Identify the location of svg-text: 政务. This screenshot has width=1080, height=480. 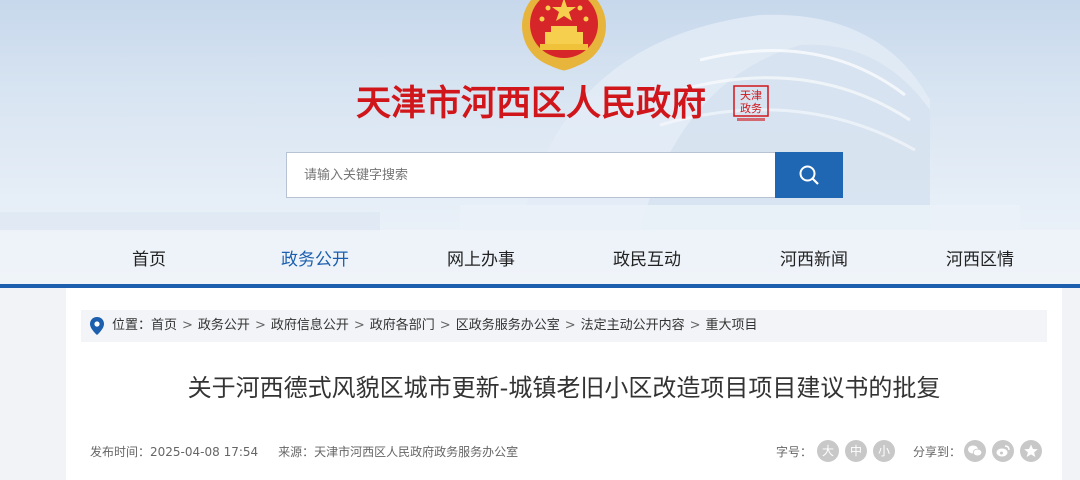
(751, 108).